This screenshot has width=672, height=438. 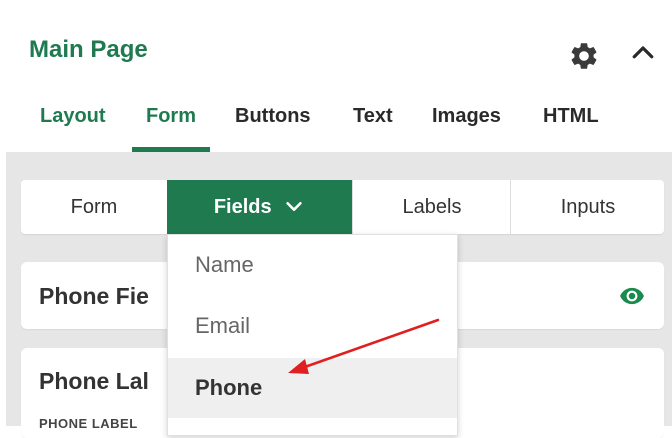 I want to click on sub-tabs: Form Fields Labels Inputs, so click(x=342, y=207).